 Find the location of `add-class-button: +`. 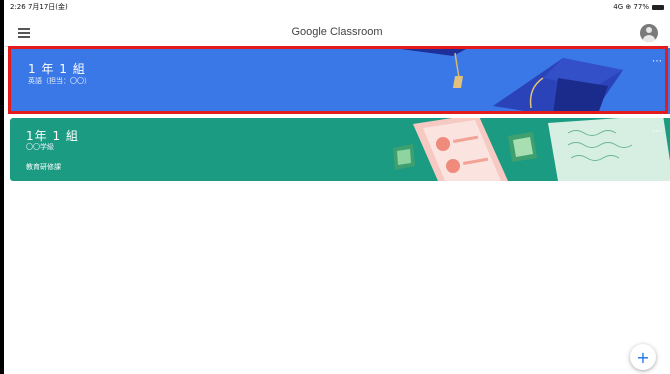

add-class-button: + is located at coordinates (643, 357).